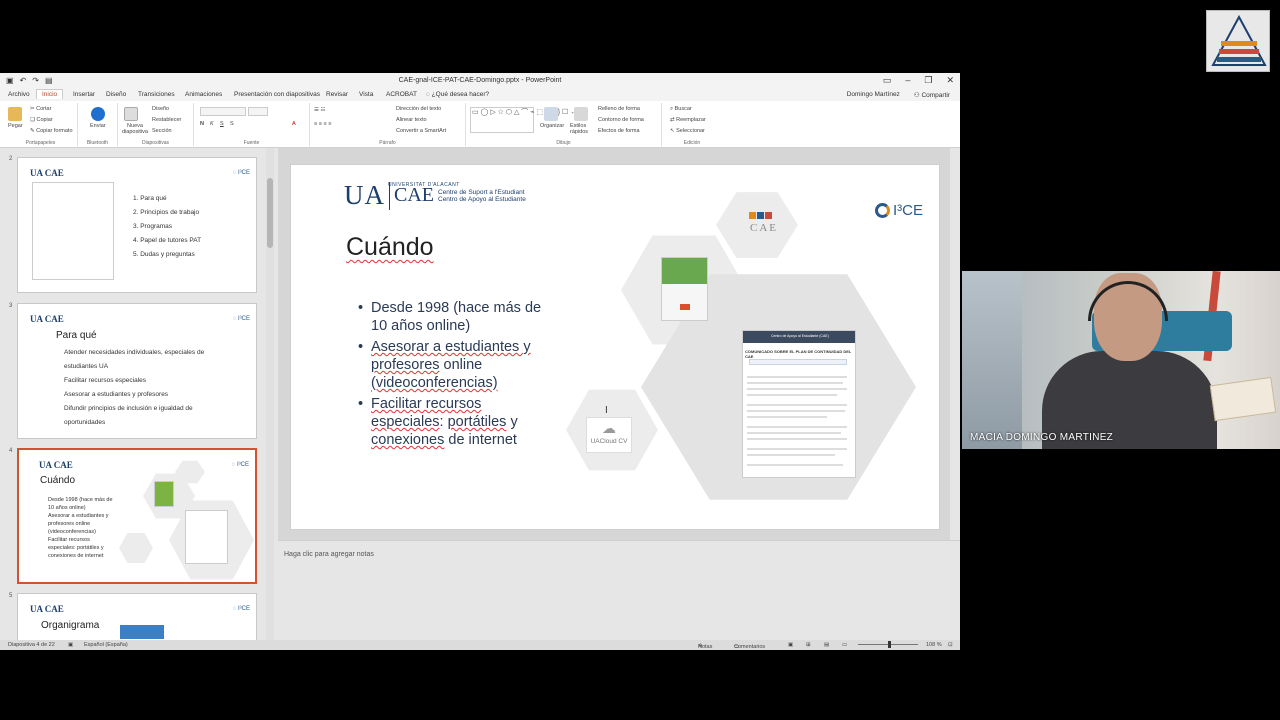 The image size is (1280, 720). I want to click on align-icons: ≡ ≡ ≡ ≡, so click(322, 124).